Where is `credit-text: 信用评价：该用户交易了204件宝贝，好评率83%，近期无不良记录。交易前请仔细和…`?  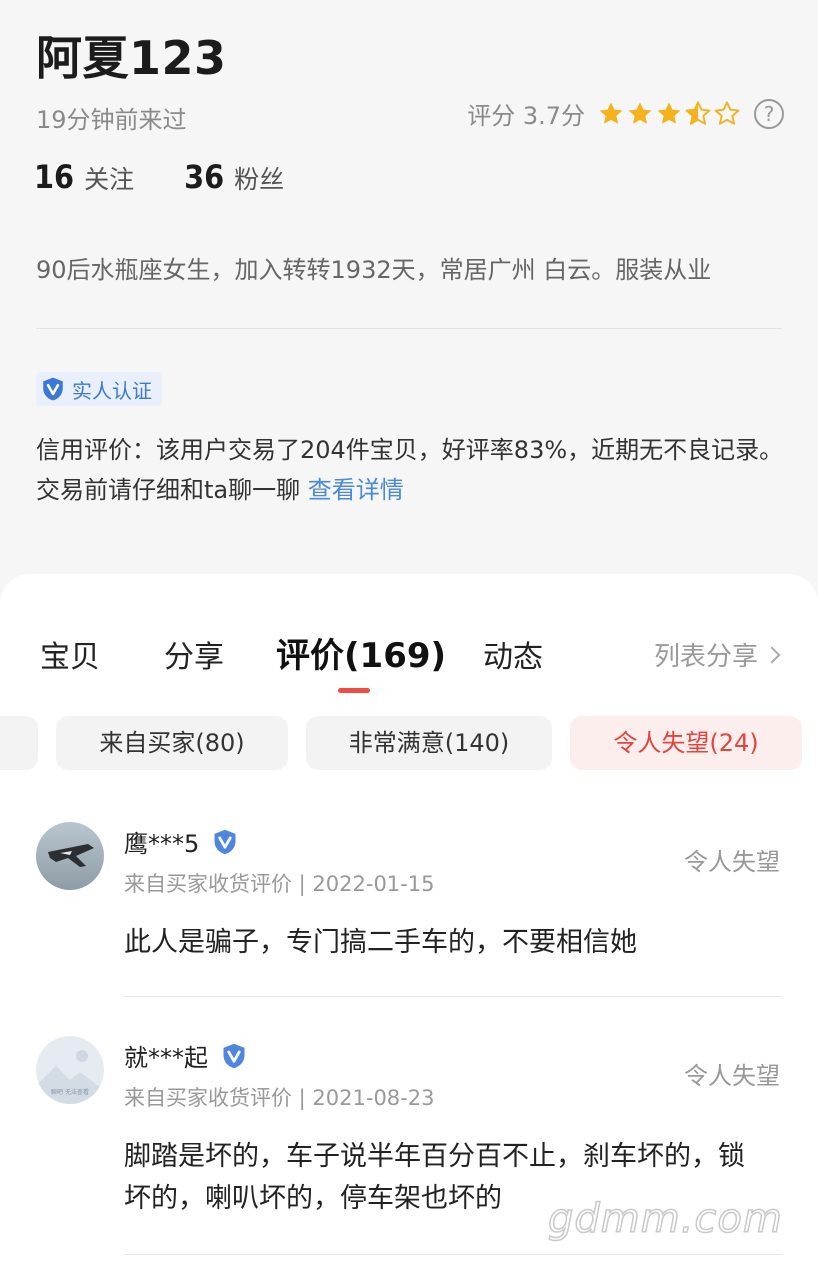 credit-text: 信用评价：该用户交易了204件宝贝，好评率83%，近期无不良记录。交易前请仔细和… is located at coordinates (410, 470).